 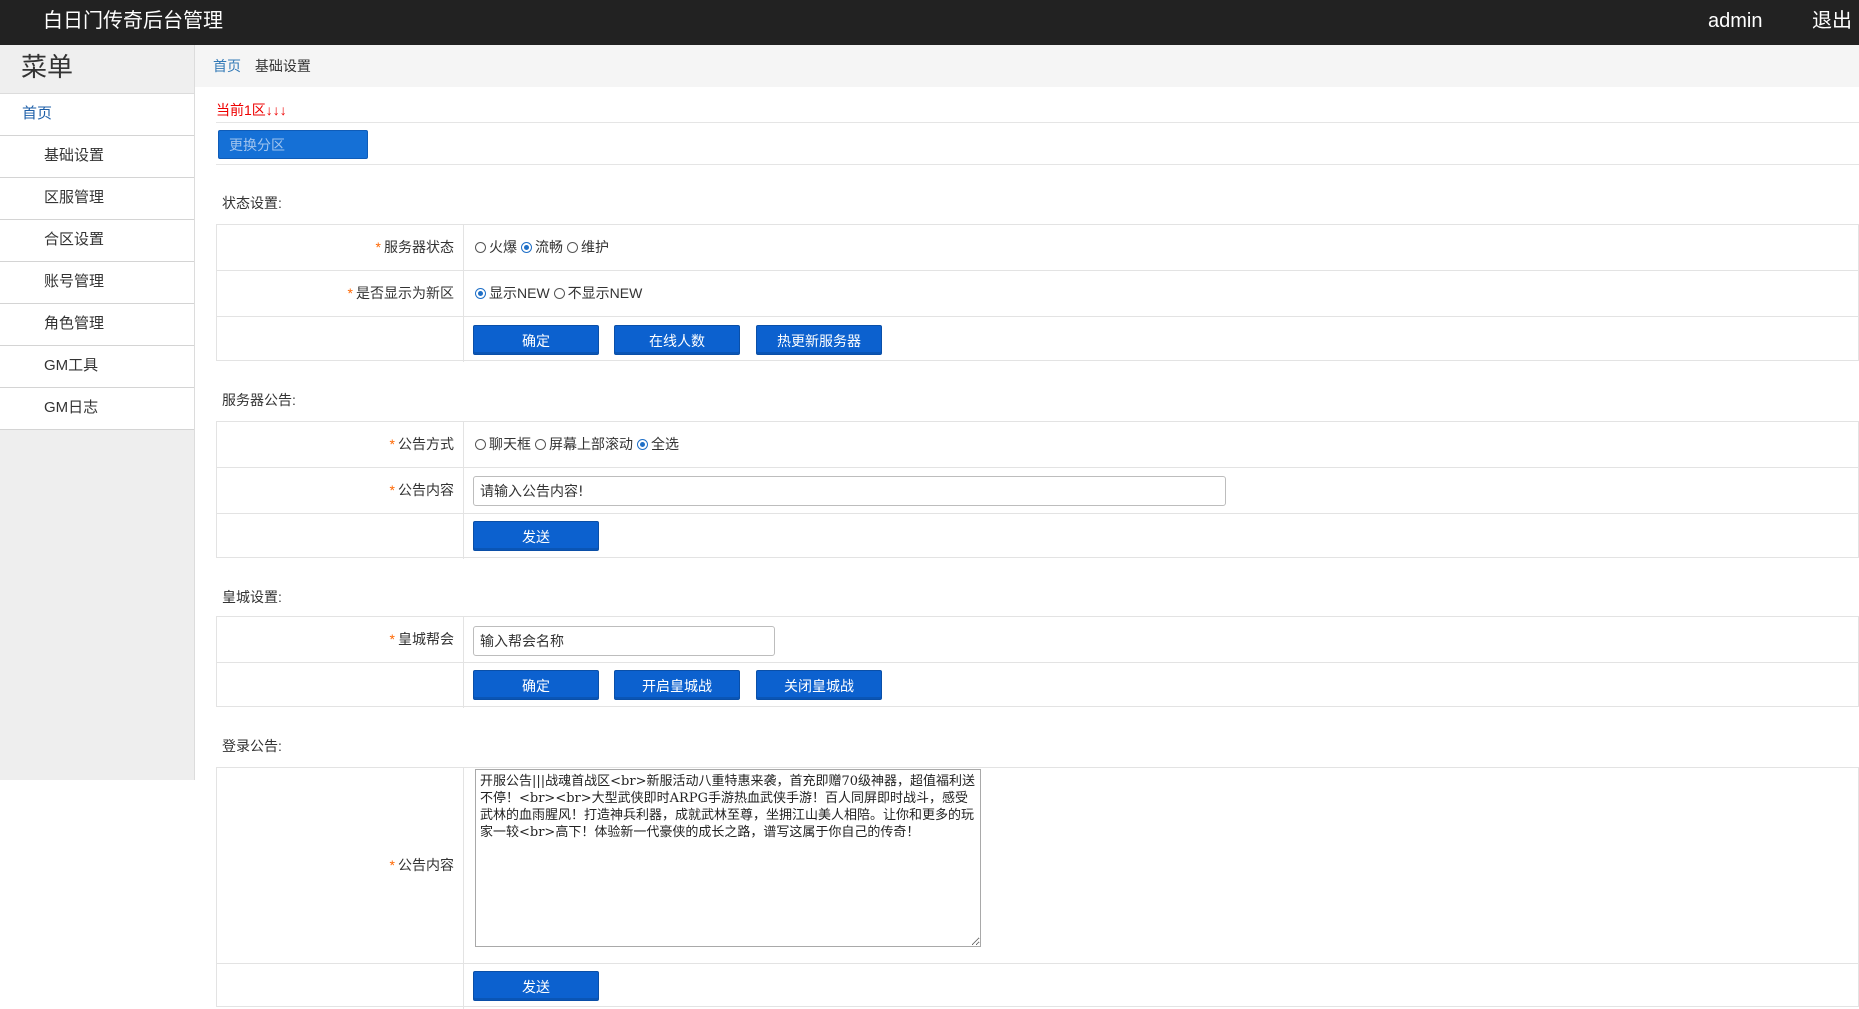 I want to click on notice-content-input, so click(x=849, y=491).